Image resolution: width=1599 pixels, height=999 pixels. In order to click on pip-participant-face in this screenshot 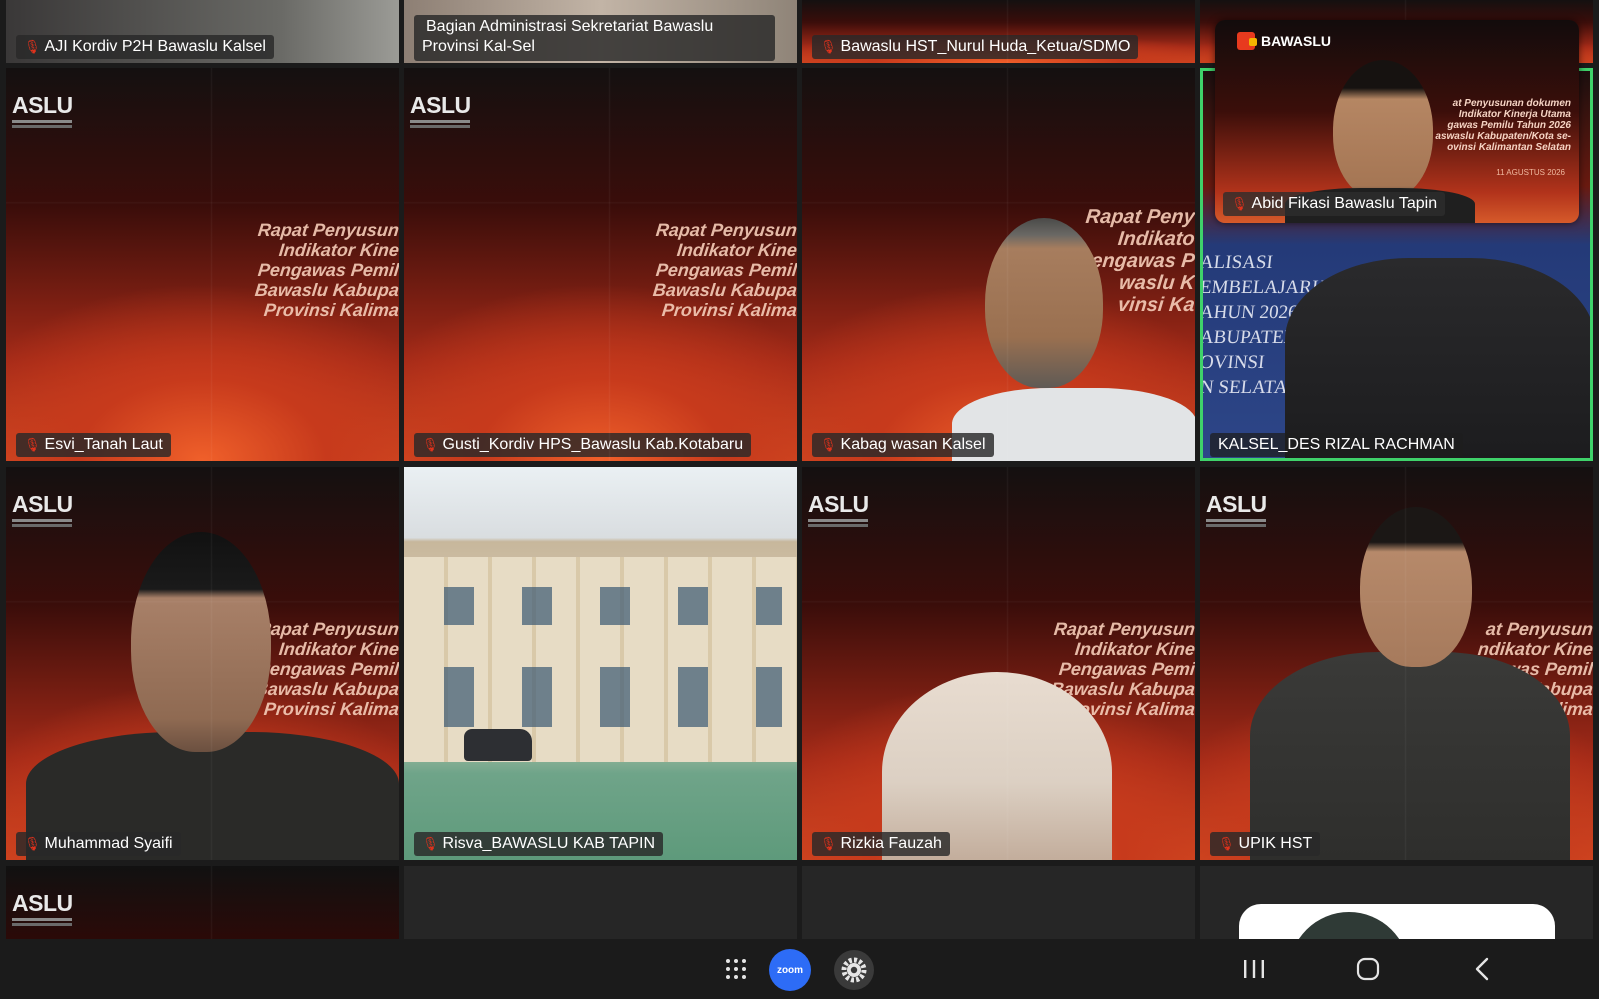, I will do `click(1383, 130)`.